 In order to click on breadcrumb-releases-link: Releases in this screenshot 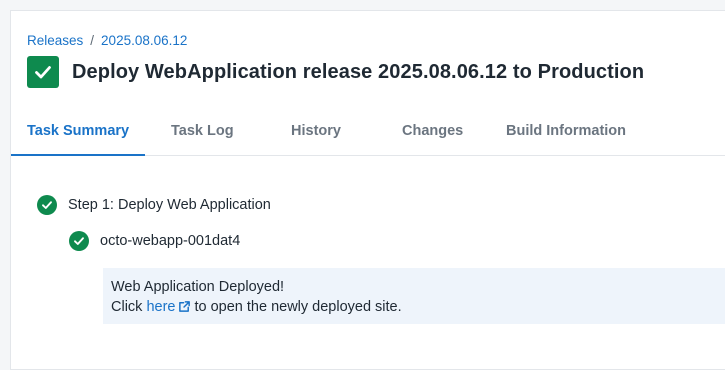, I will do `click(55, 40)`.